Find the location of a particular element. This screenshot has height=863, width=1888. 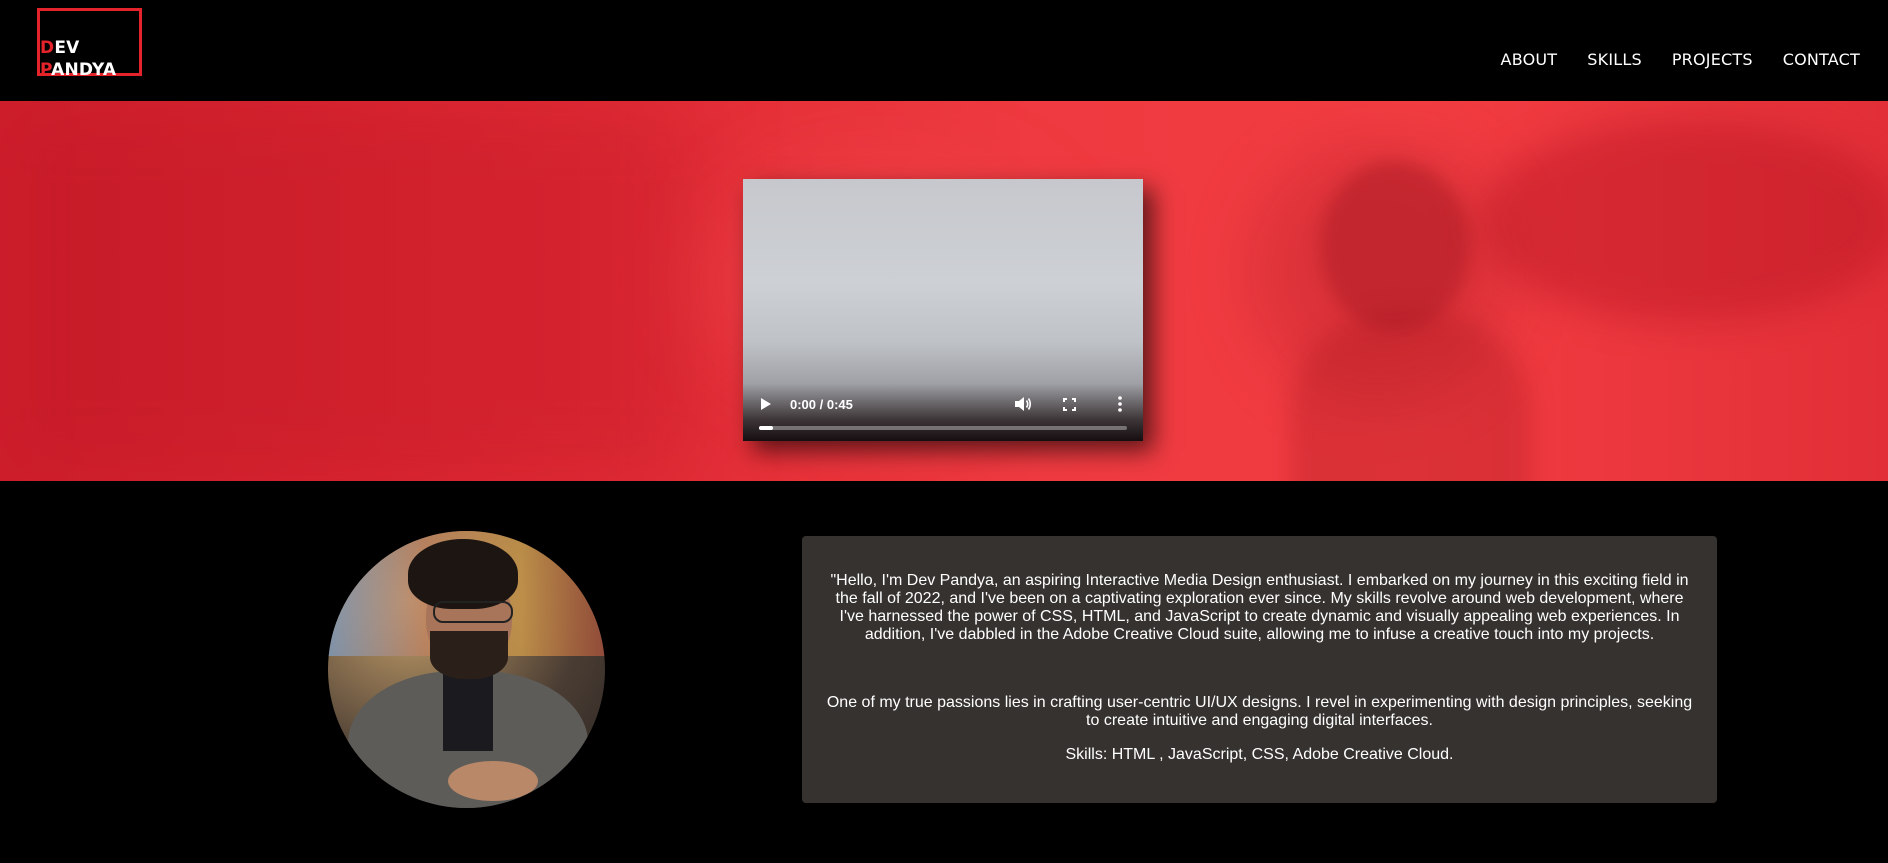

hero-texture is located at coordinates (1684, 221).